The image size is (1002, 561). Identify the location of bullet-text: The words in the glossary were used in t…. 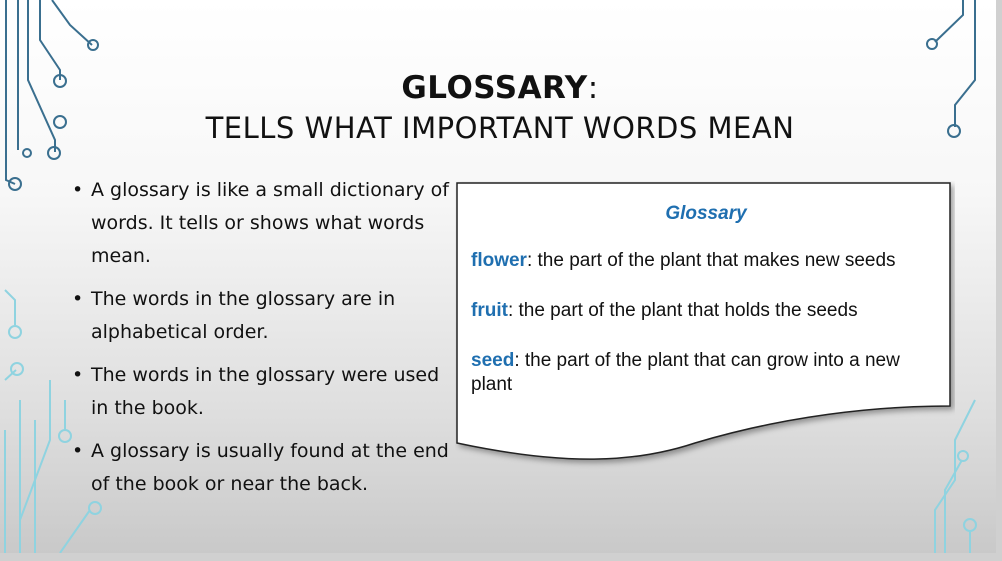
(265, 391).